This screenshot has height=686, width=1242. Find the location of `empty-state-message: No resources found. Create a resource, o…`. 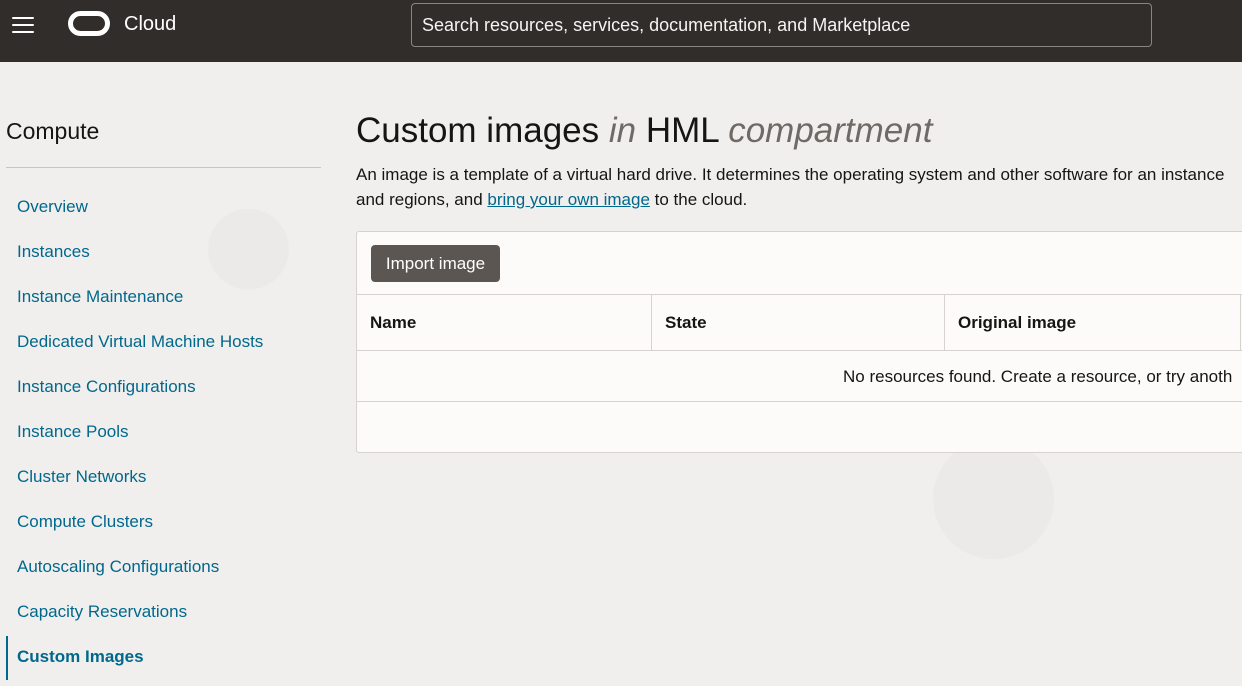

empty-state-message: No resources found. Create a resource, o… is located at coordinates (1038, 376).